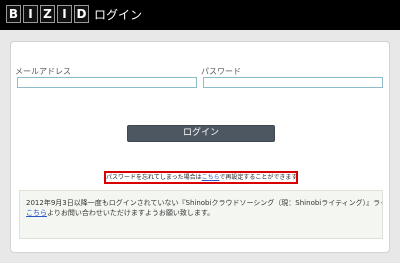 Image resolution: width=400 pixels, height=263 pixels. I want to click on password-label: パスワード, so click(221, 71).